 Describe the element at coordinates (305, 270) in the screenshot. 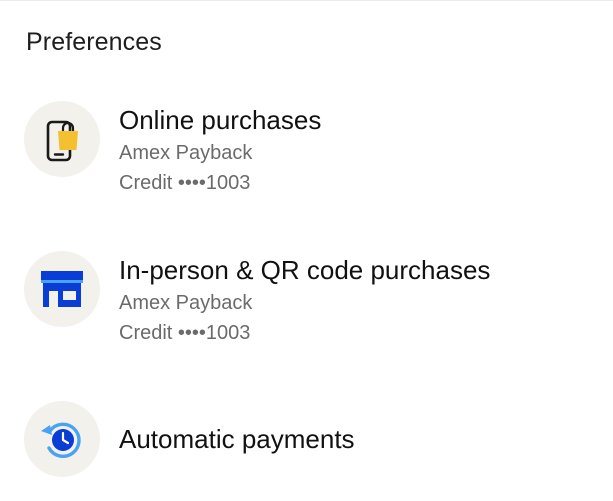

I see `item-title: In-person & QR code purchases` at that location.